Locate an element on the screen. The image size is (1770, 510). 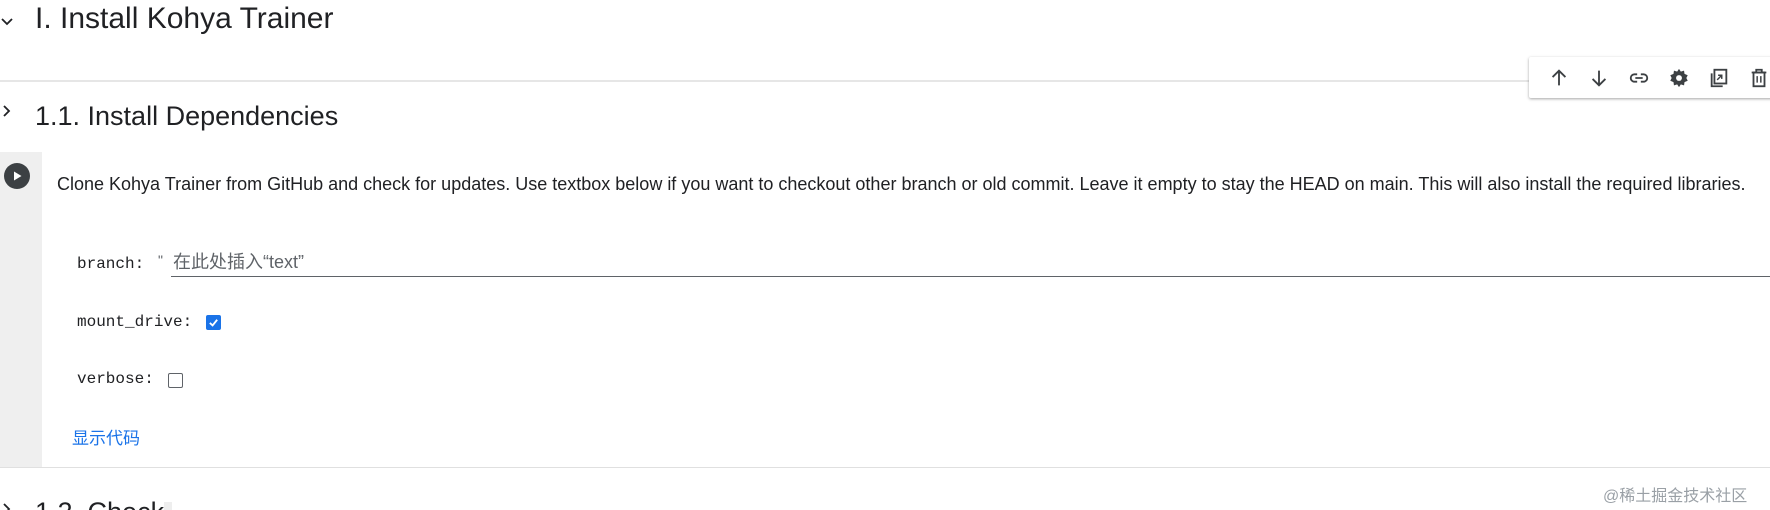
trash-icon is located at coordinates (1759, 77).